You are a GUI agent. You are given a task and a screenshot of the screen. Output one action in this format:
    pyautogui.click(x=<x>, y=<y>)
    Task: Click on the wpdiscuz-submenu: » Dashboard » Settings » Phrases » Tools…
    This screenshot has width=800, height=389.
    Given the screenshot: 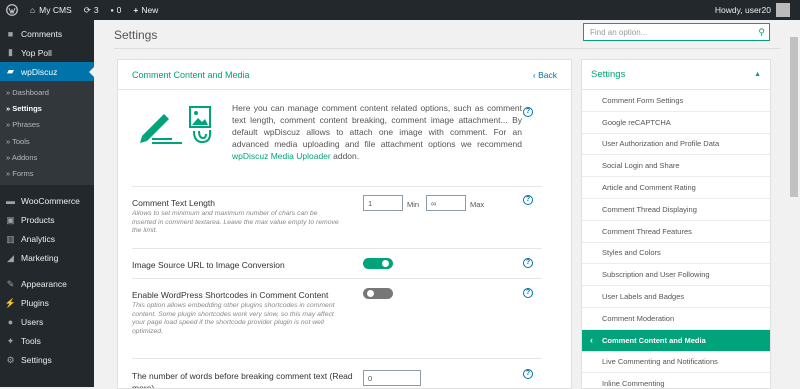 What is the action you would take?
    pyautogui.click(x=47, y=133)
    